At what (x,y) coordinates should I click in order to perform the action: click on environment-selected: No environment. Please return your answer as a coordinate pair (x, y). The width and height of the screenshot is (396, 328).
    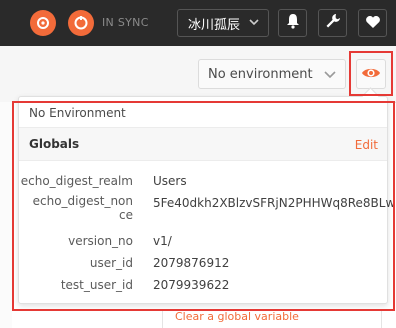
    Looking at the image, I should click on (260, 74).